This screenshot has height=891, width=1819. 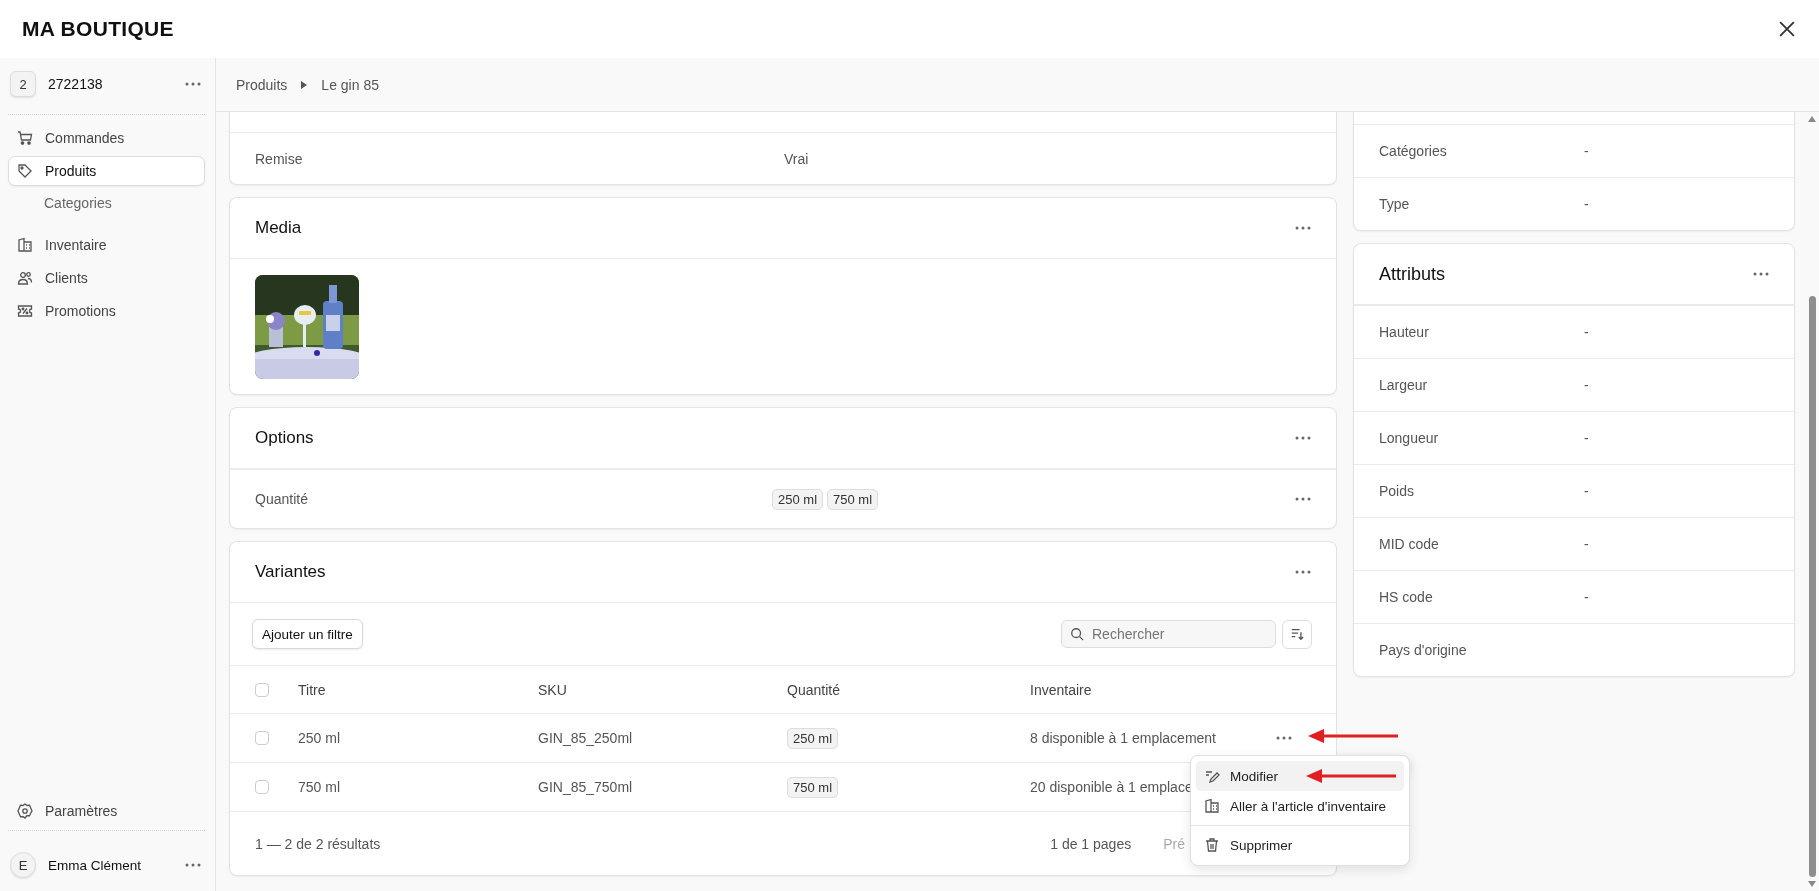 What do you see at coordinates (25, 278) in the screenshot?
I see `users-icon` at bounding box center [25, 278].